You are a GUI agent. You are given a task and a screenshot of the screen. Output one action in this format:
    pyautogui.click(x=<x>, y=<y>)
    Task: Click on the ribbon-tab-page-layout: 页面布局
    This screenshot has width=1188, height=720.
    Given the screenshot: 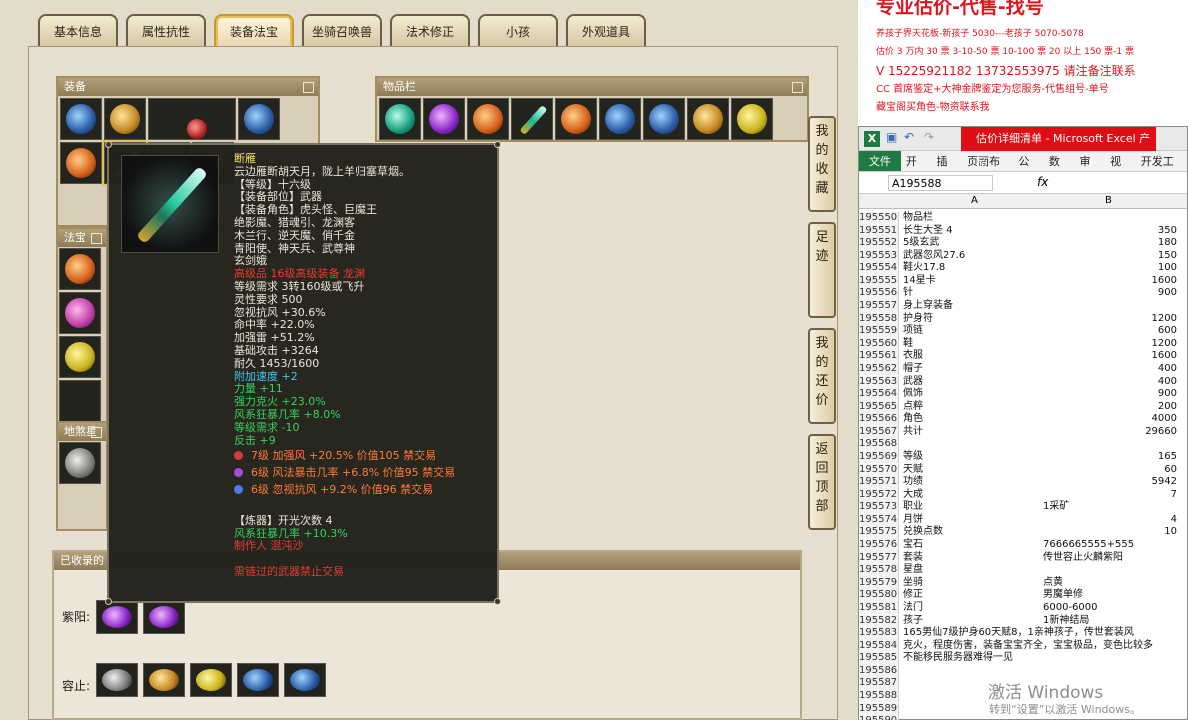 What is the action you would take?
    pyautogui.click(x=987, y=170)
    